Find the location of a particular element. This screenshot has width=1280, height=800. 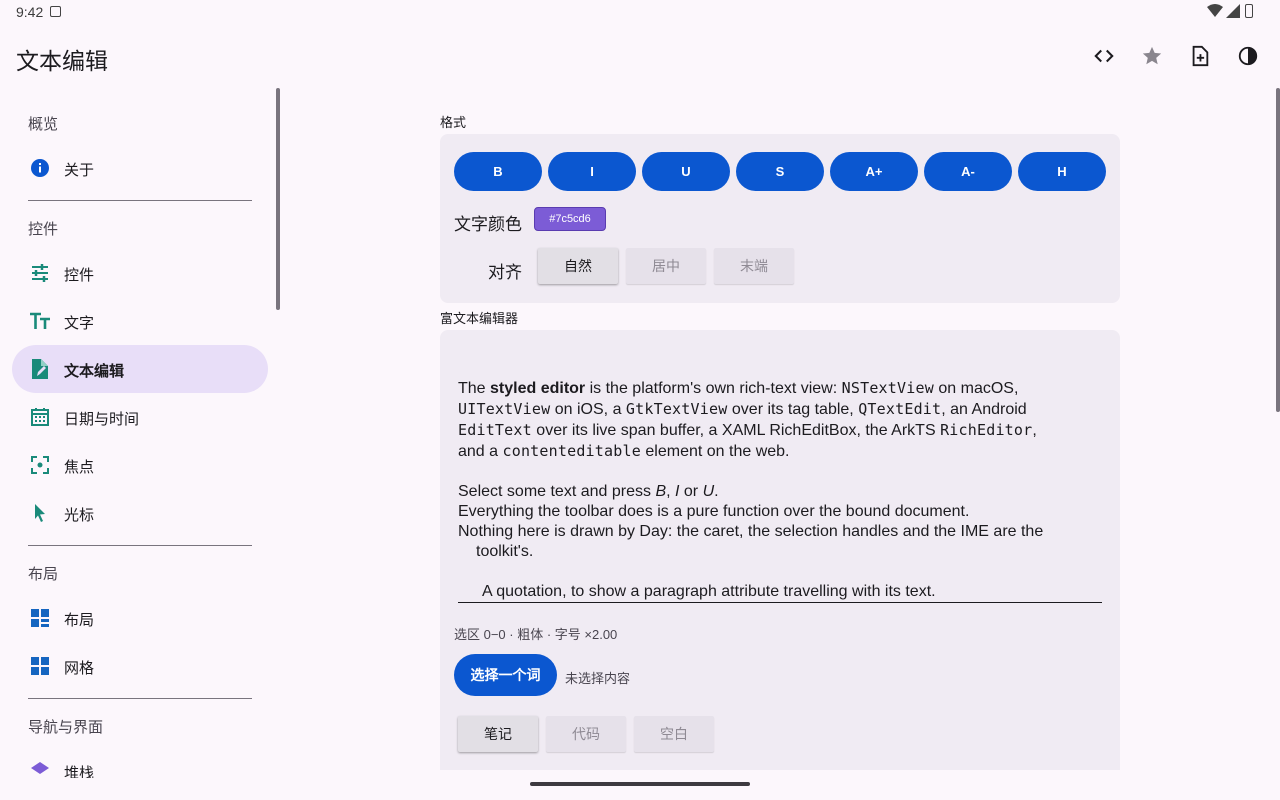

sidebar-item-label: 布局 is located at coordinates (79, 620).